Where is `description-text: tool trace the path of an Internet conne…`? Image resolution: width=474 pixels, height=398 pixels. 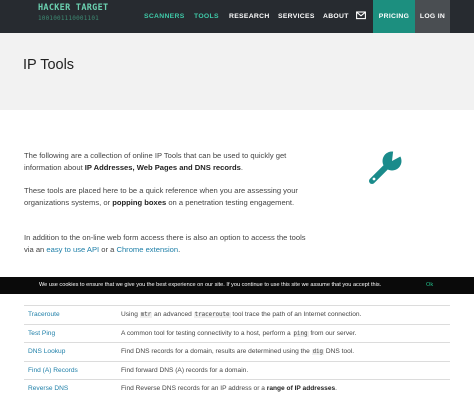
description-text: tool trace the path of an Internet conne… is located at coordinates (296, 314).